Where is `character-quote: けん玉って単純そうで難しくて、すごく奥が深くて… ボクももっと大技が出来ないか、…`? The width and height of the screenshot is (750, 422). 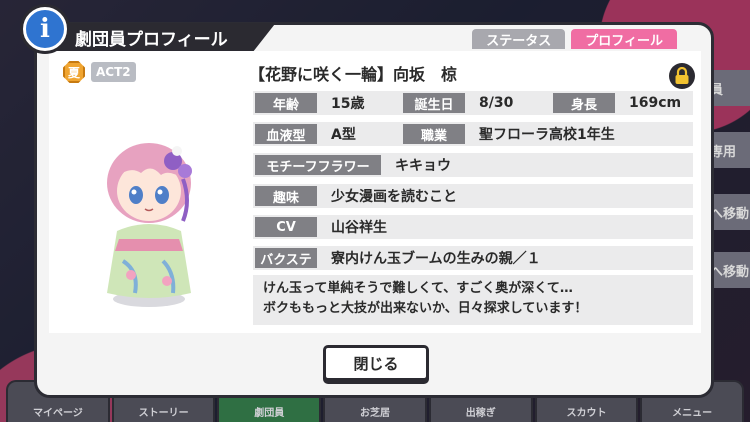
character-quote: けん玉って単純そうで難しくて、すごく奥が深くて… ボクももっと大技が出来ないか、… is located at coordinates (473, 300).